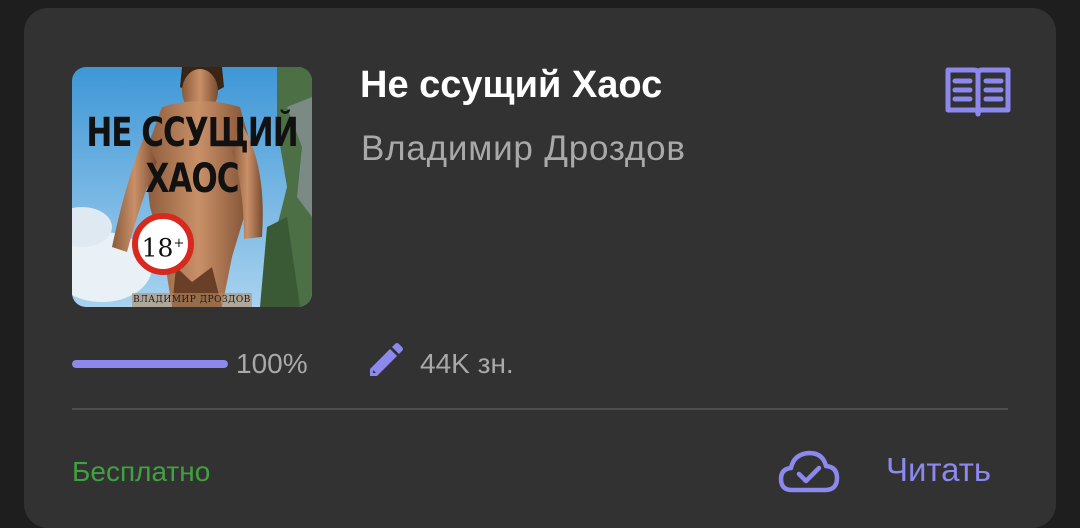 The height and width of the screenshot is (528, 1080). Describe the element at coordinates (272, 363) in the screenshot. I see `reading-progress-label: 100%` at that location.